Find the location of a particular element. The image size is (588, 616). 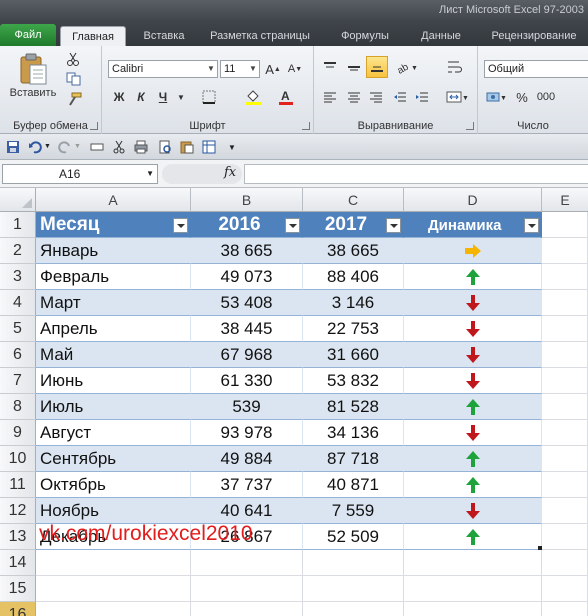

cell: Май is located at coordinates (113, 355).